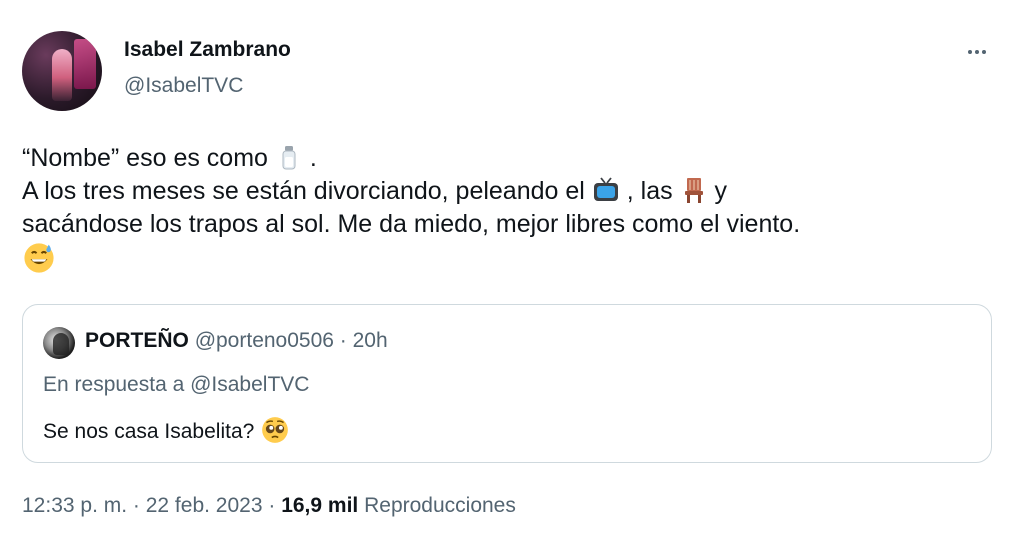 This screenshot has width=1024, height=544. I want to click on avatar-background, so click(85, 64).